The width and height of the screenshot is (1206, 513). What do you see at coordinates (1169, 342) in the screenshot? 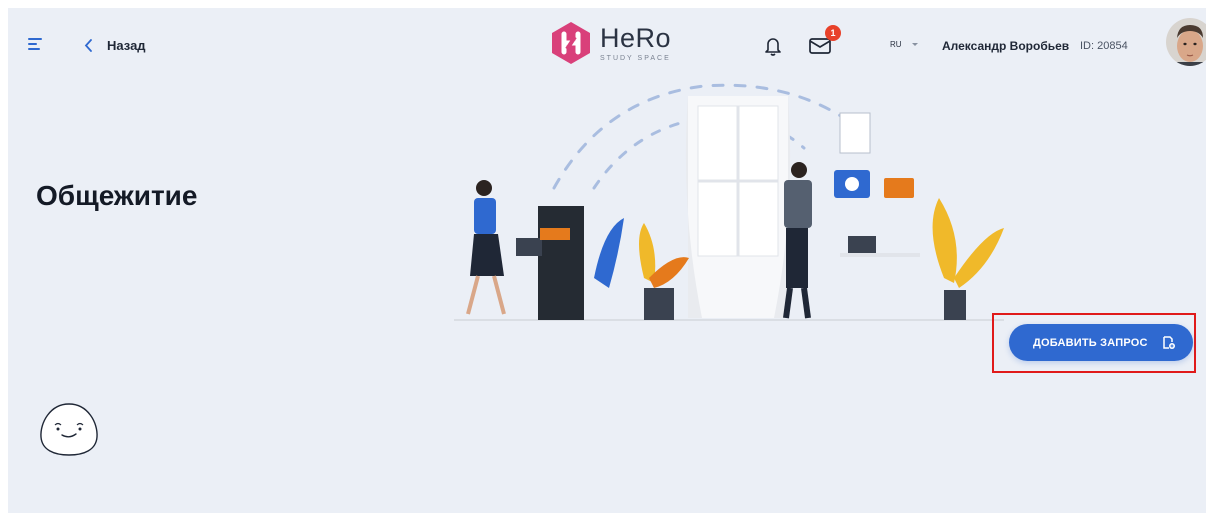
I see `add-document-icon` at bounding box center [1169, 342].